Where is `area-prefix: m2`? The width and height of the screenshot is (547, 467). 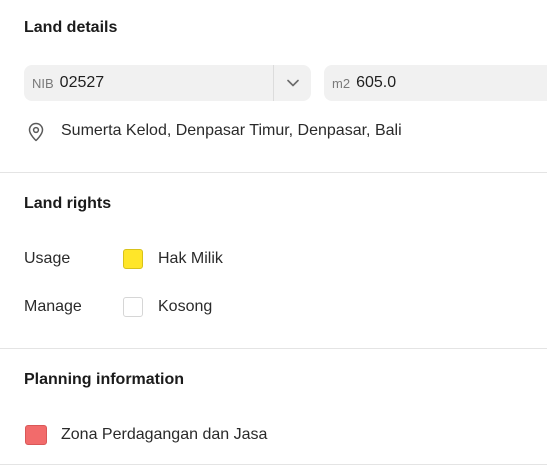 area-prefix: m2 is located at coordinates (341, 83).